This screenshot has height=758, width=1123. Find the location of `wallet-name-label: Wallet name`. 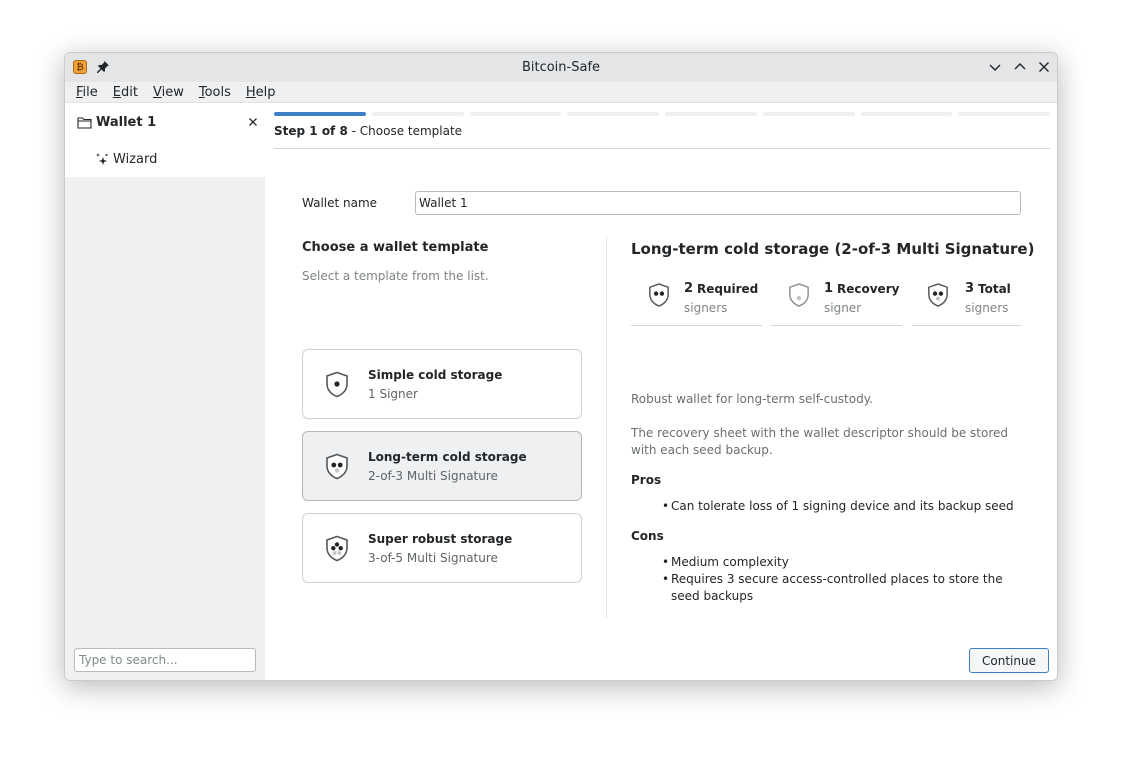

wallet-name-label: Wallet name is located at coordinates (340, 203).